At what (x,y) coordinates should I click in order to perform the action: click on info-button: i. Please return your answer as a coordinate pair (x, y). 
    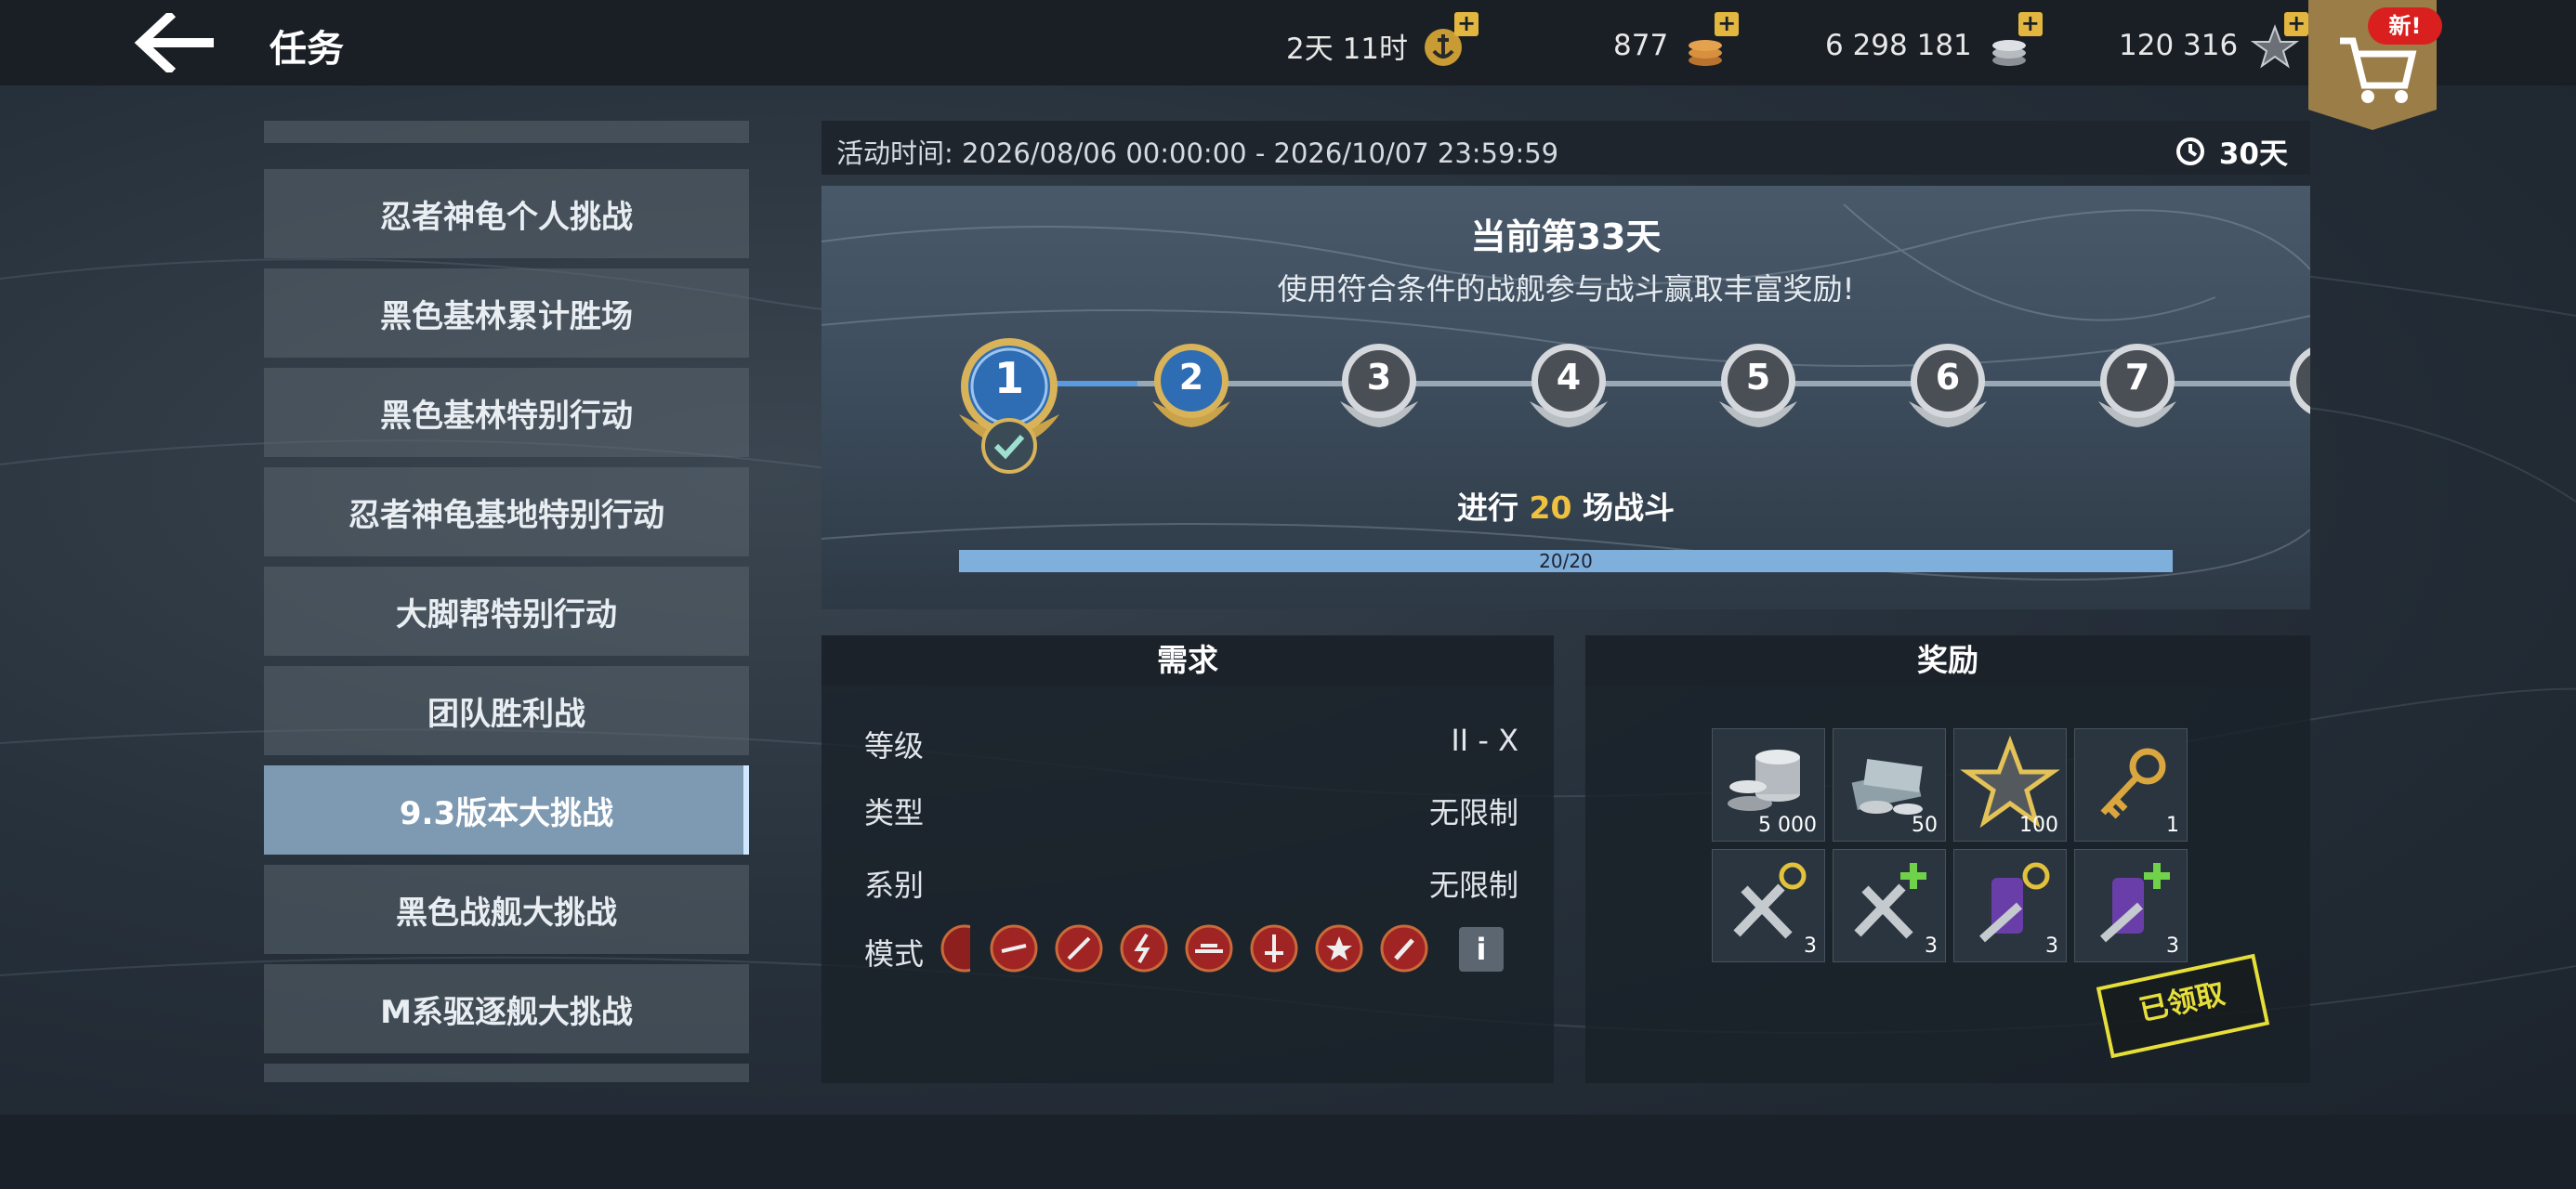
    Looking at the image, I should click on (1481, 949).